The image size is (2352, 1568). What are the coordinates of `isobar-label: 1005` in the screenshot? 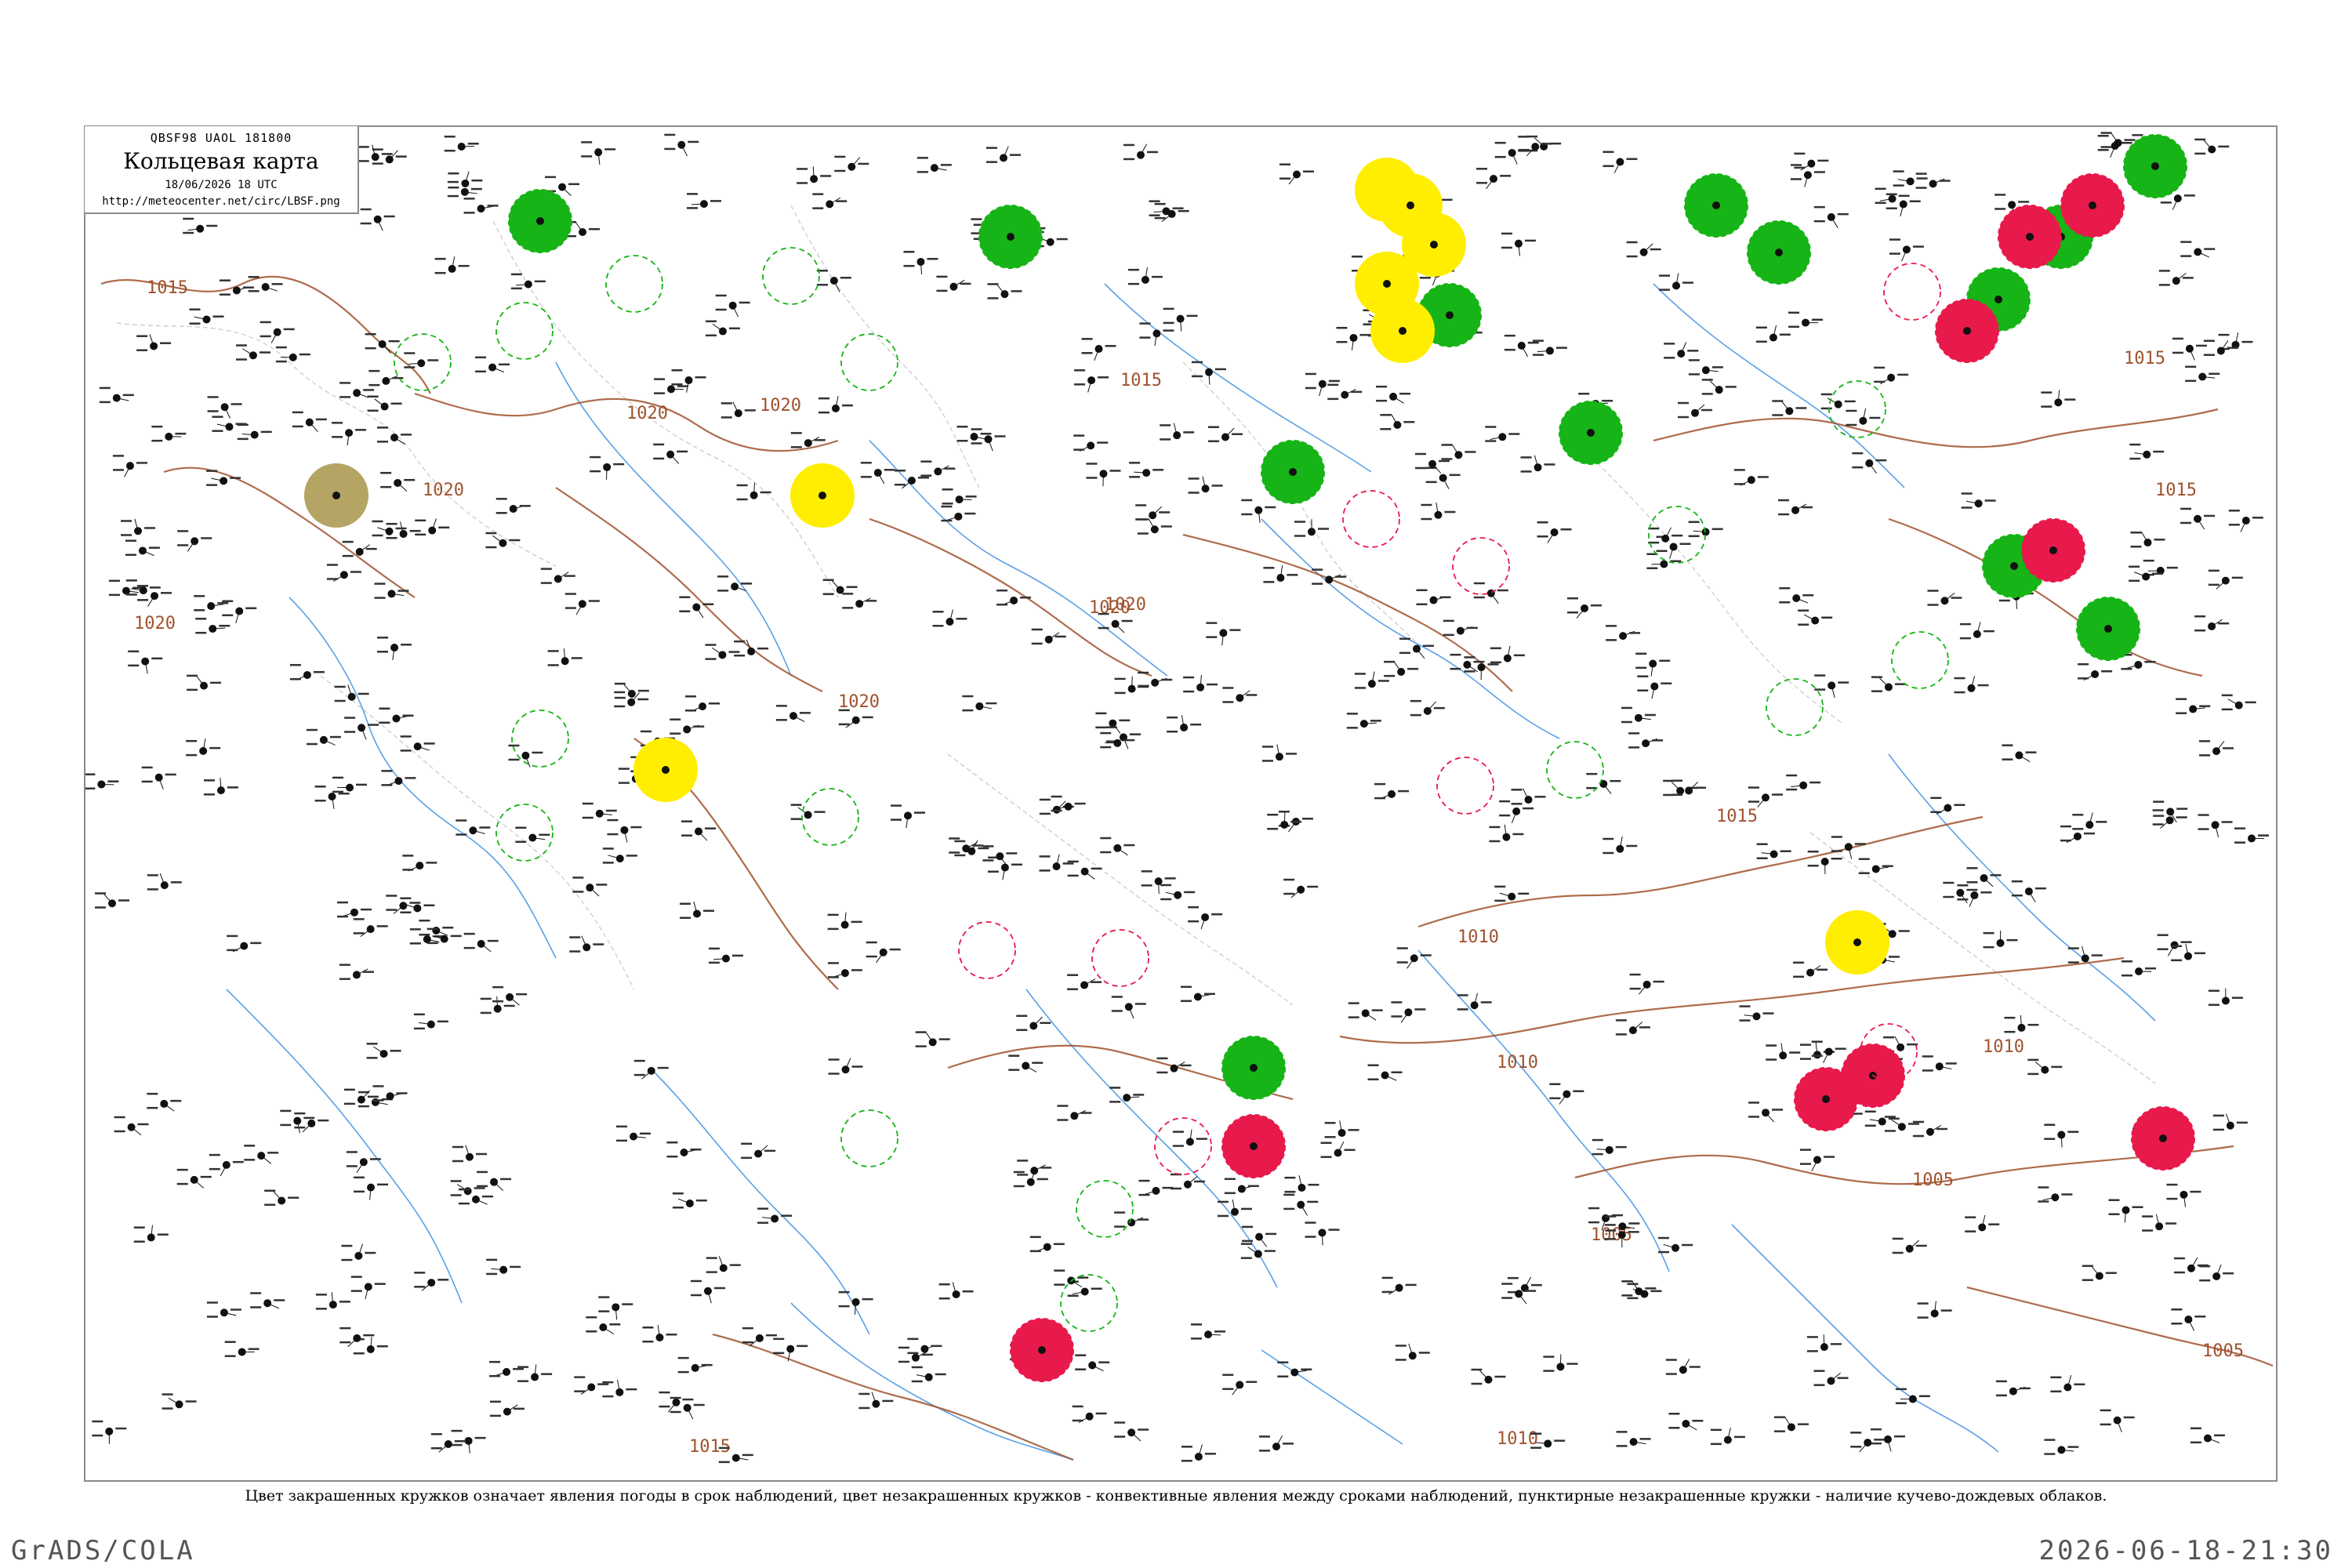 It's located at (2223, 1351).